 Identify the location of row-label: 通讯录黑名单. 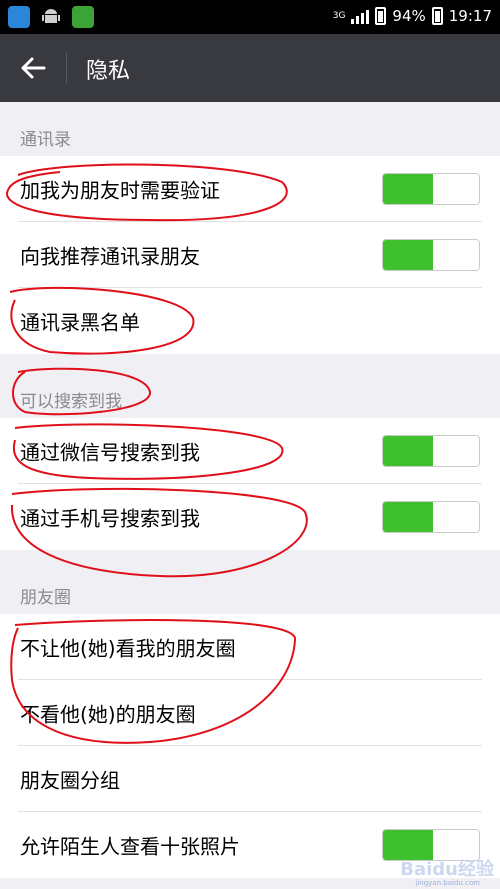
(80, 322).